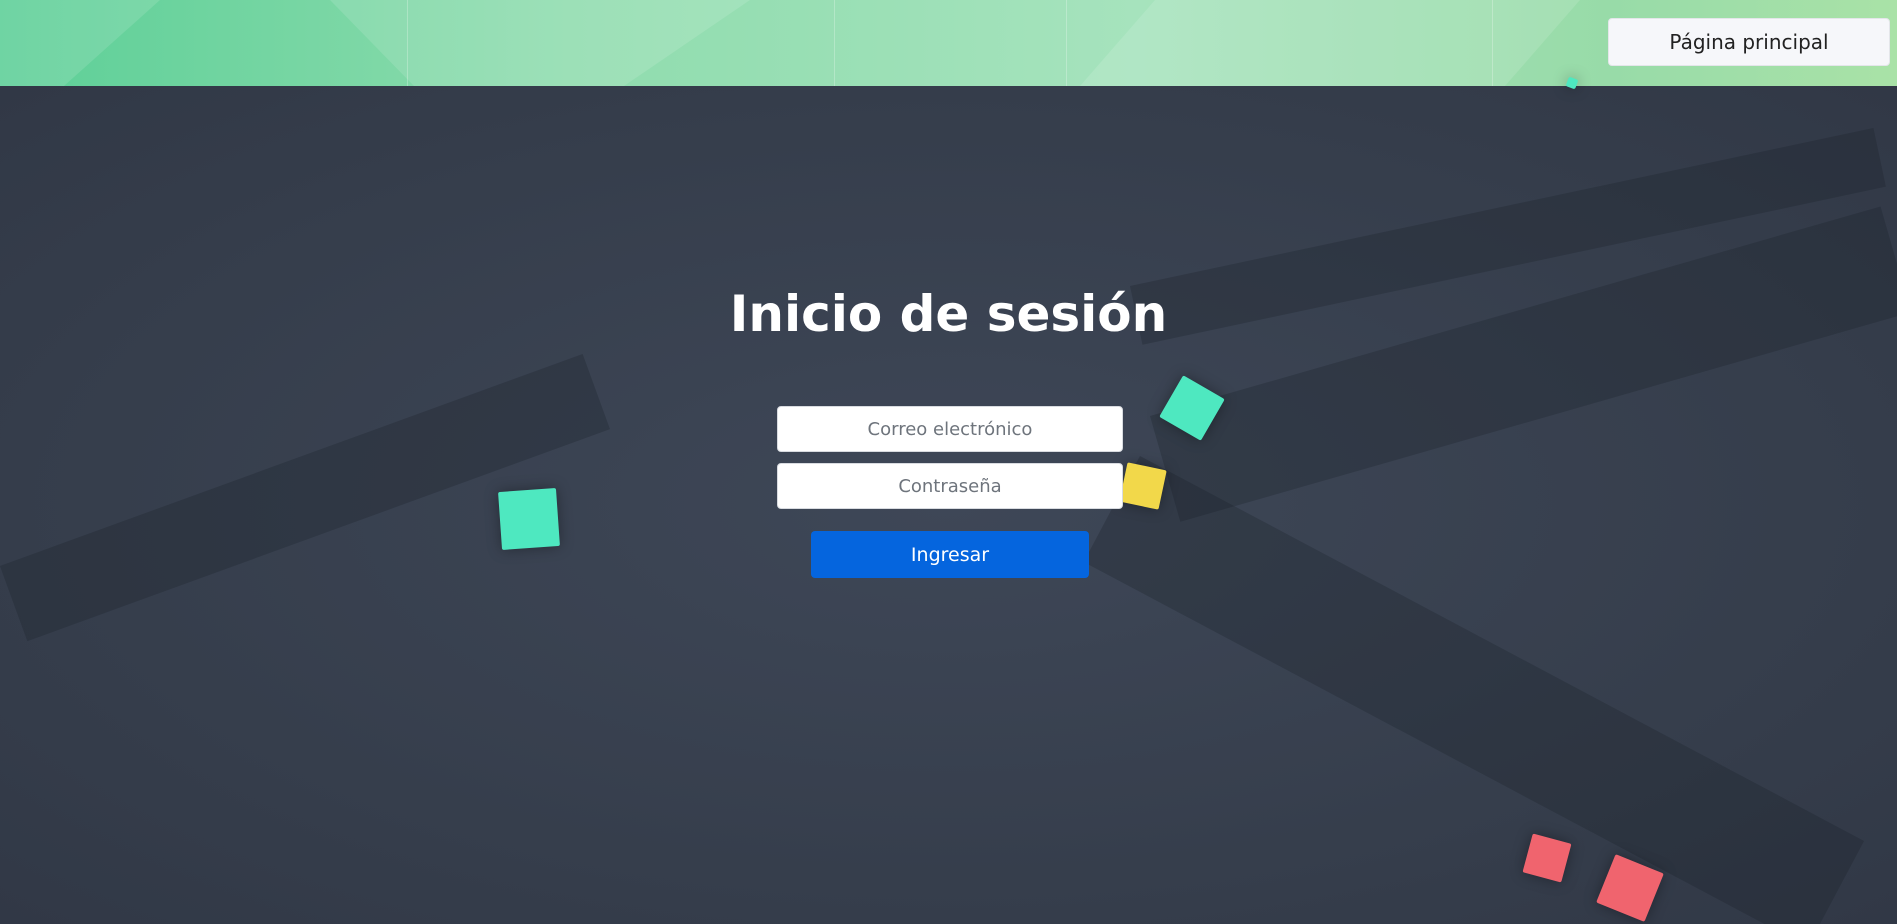 Image resolution: width=1897 pixels, height=924 pixels. What do you see at coordinates (1749, 42) in the screenshot?
I see `home-page-button: Página principal` at bounding box center [1749, 42].